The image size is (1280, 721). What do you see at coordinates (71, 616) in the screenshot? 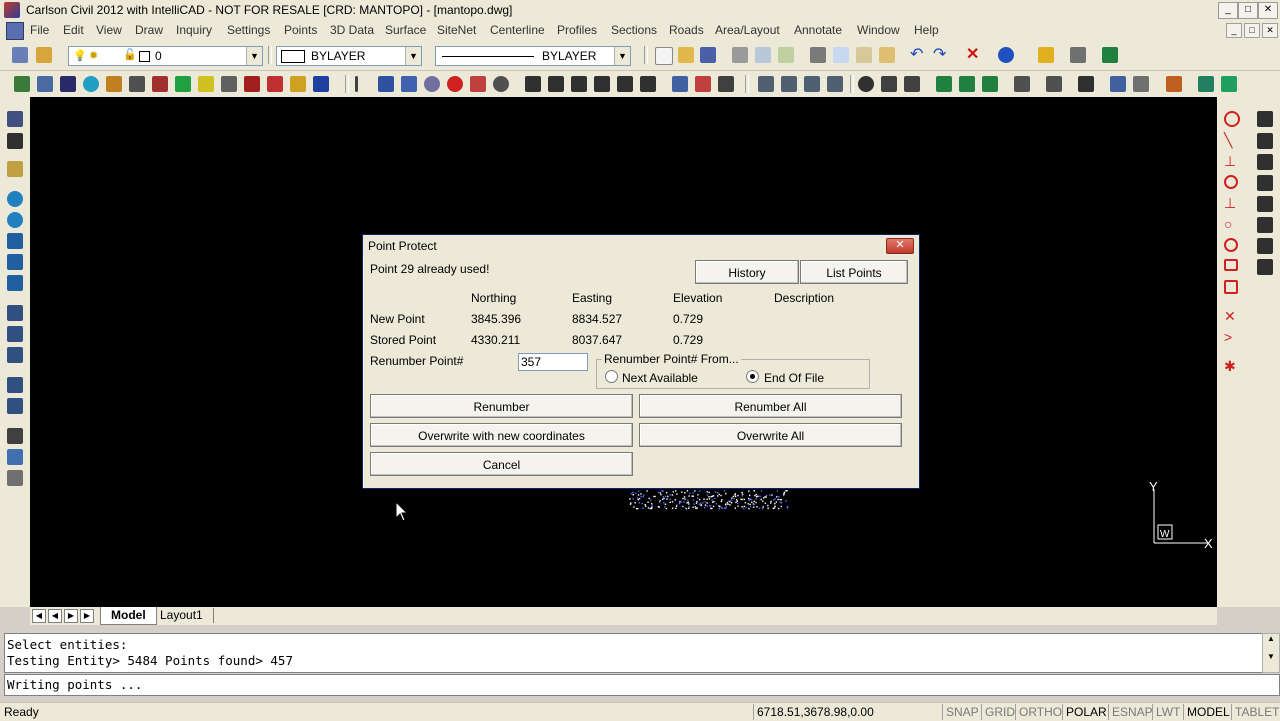
I see `tab-next-button: ▶` at bounding box center [71, 616].